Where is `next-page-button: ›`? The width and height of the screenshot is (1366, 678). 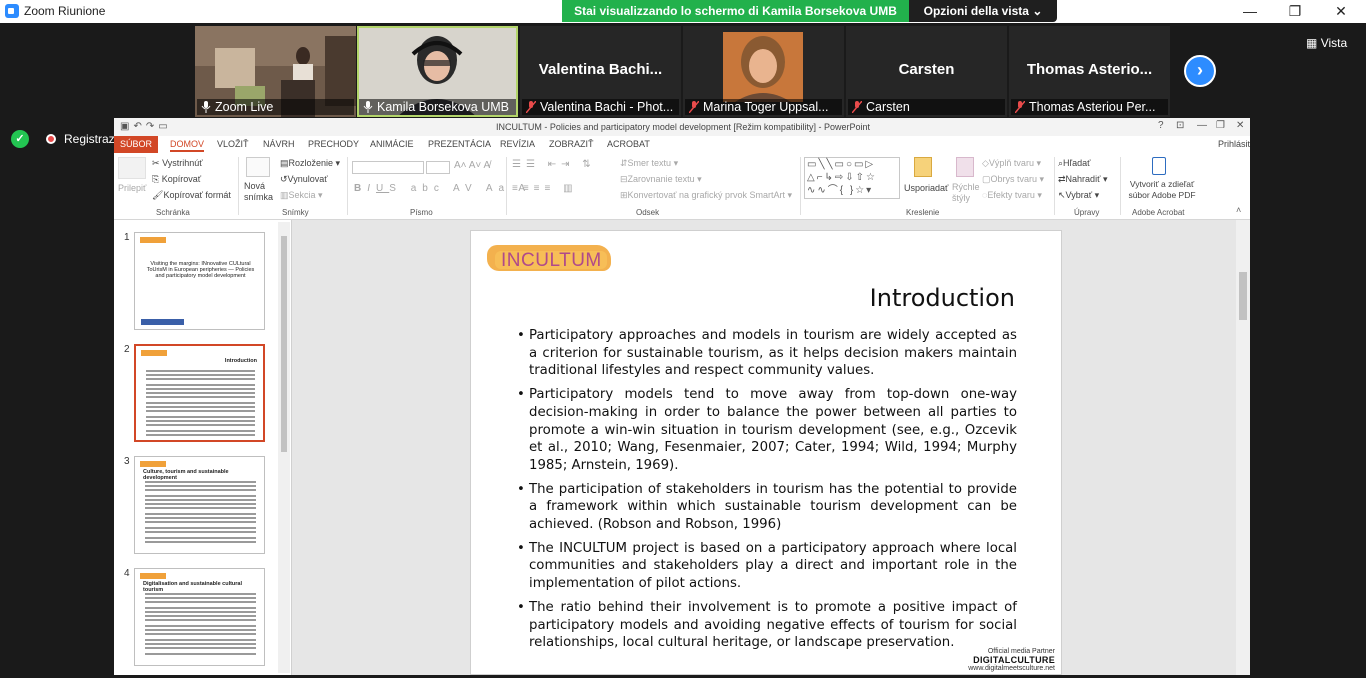
next-page-button: › is located at coordinates (1200, 71).